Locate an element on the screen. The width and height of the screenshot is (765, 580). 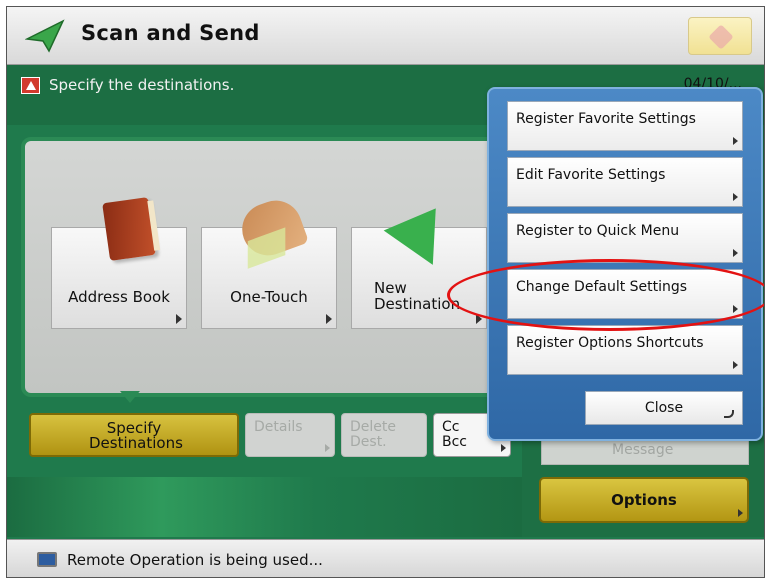
gift-icon is located at coordinates (721, 37).